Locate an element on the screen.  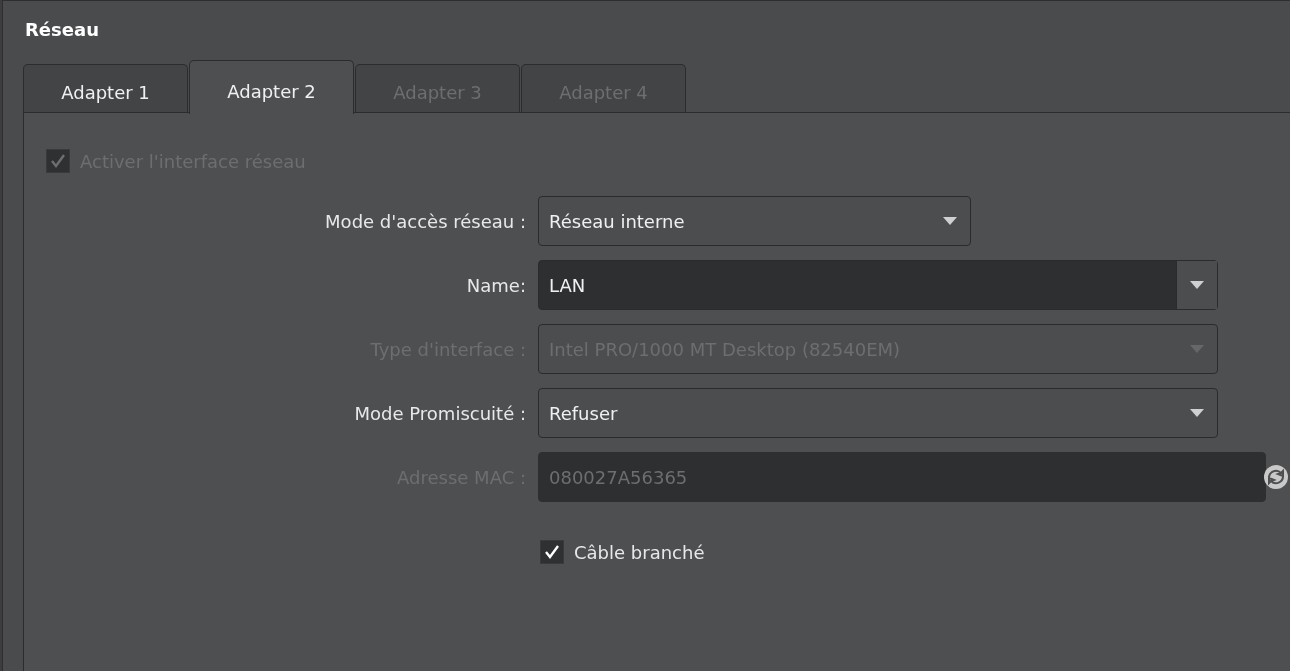
refresh-icon is located at coordinates (1276, 477).